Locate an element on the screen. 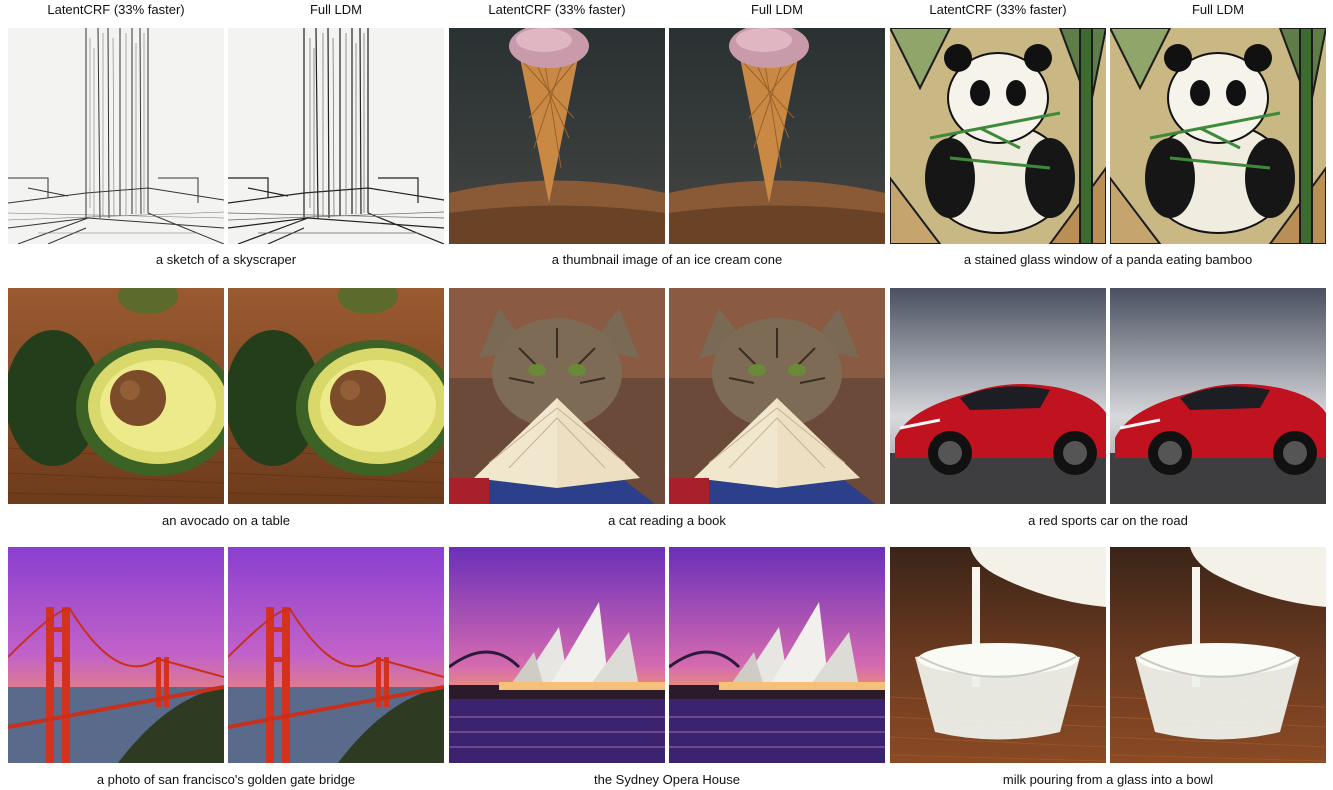 The width and height of the screenshot is (1333, 790). sydney-opera-house-full-ldm is located at coordinates (777, 655).